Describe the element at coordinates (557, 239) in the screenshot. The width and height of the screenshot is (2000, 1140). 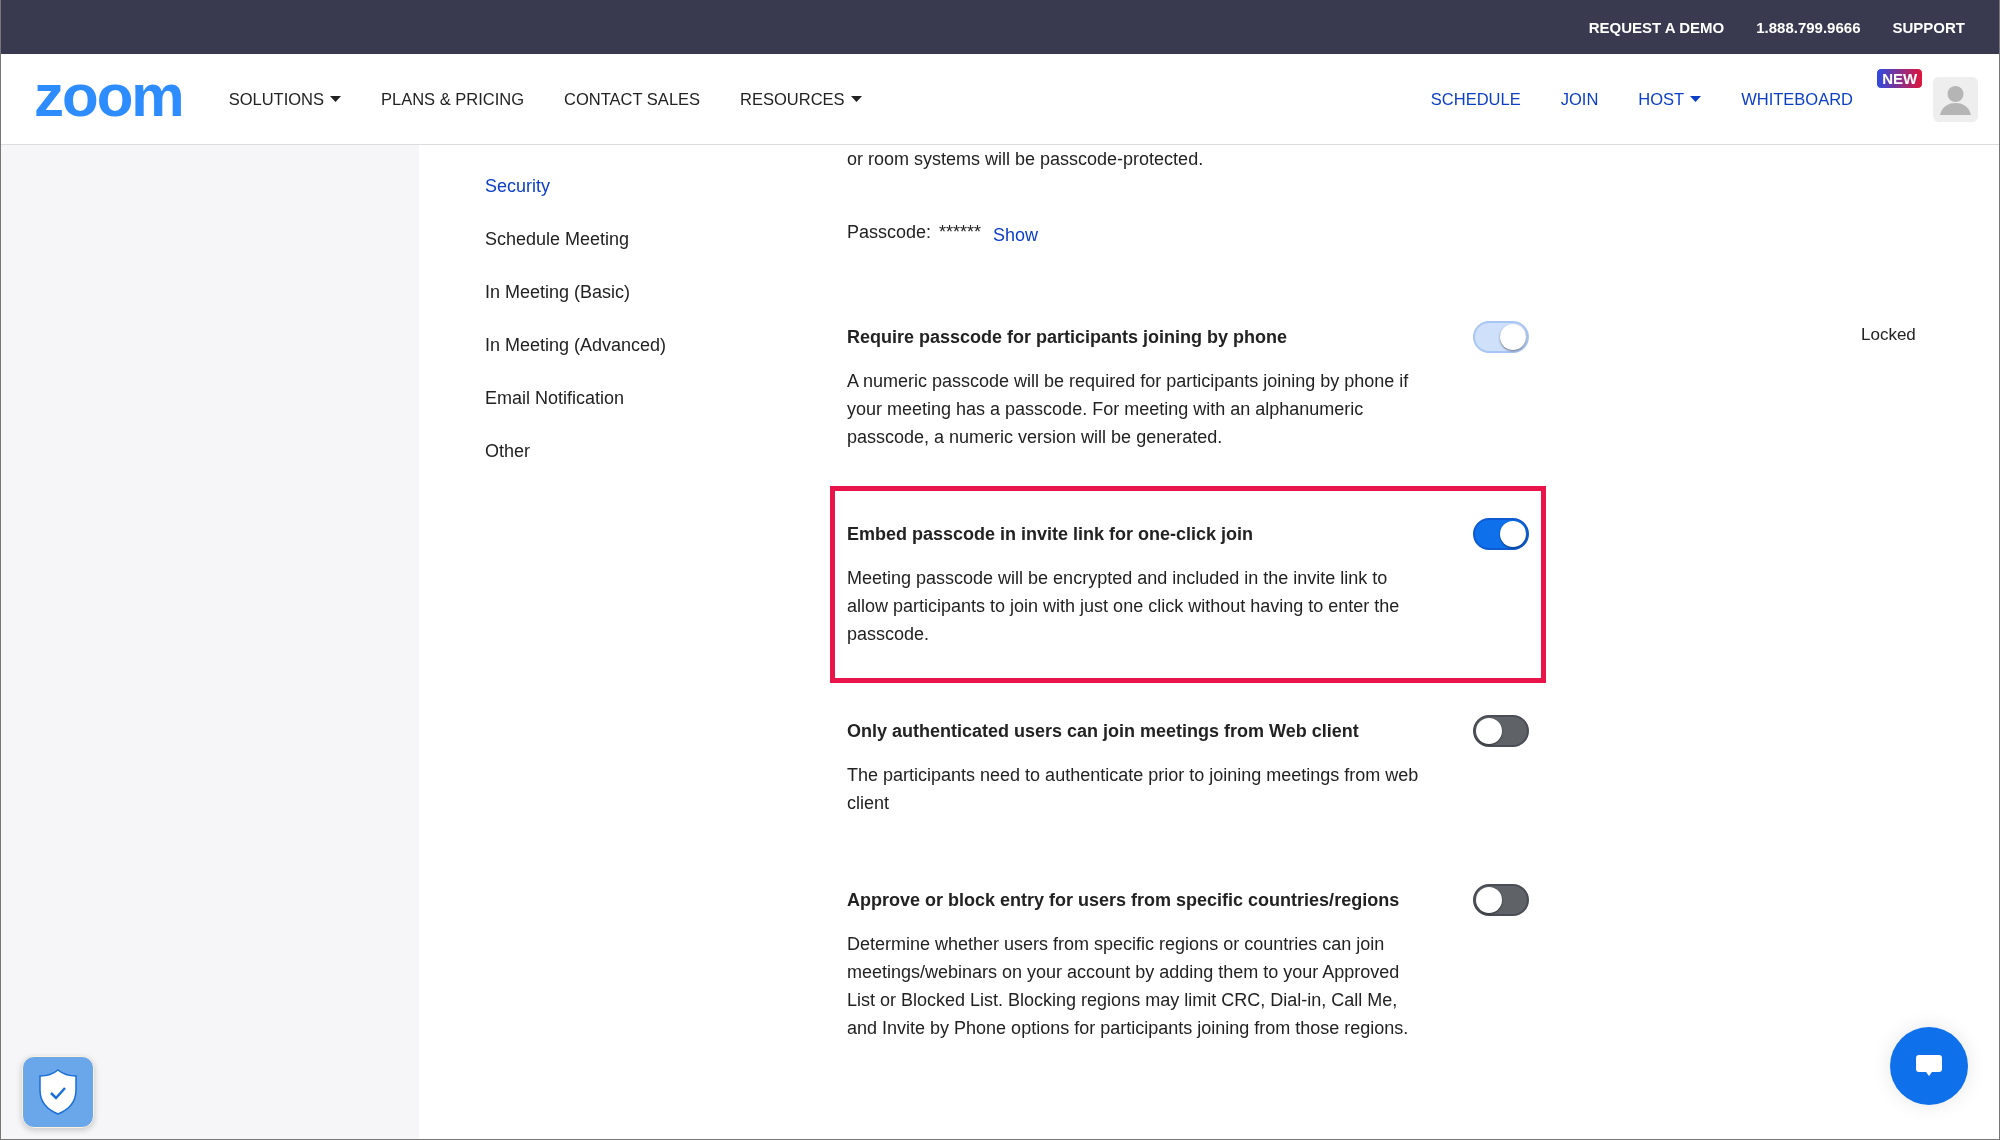
I see `sidebar-item: Schedule Meeting` at that location.